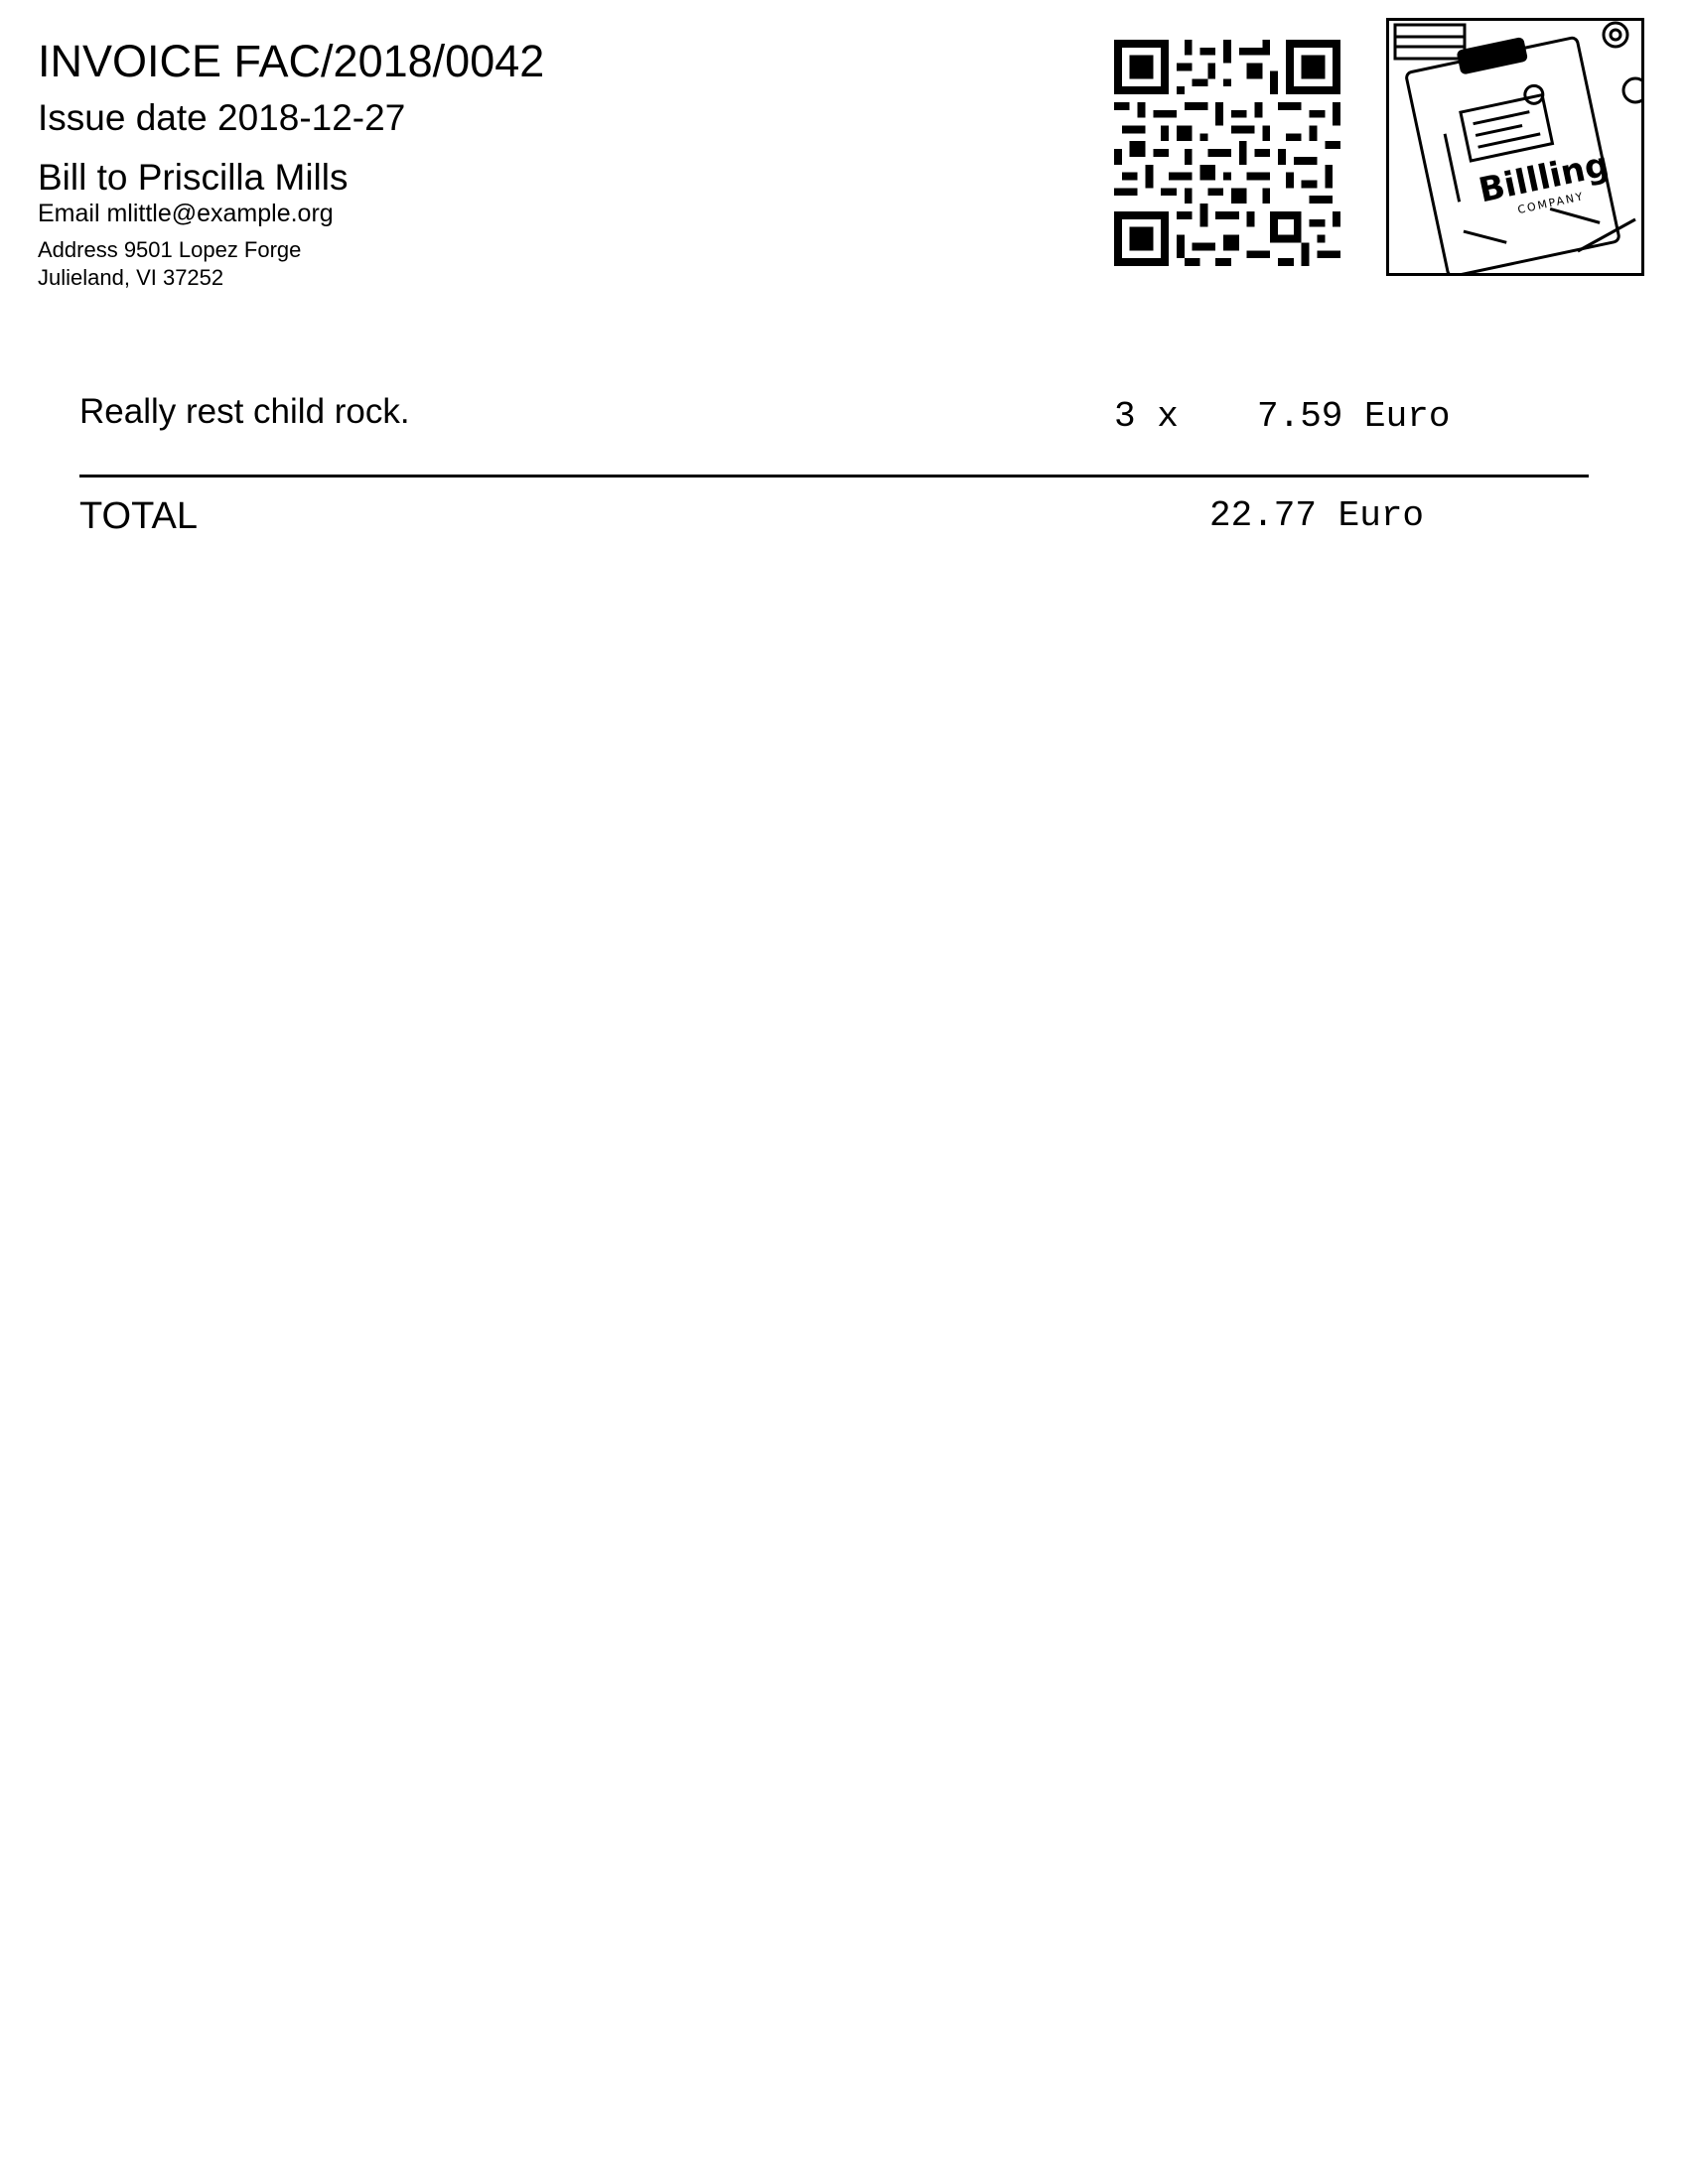 The height and width of the screenshot is (2184, 1688). What do you see at coordinates (291, 61) in the screenshot?
I see `invoice-title: INVOICE FAC/2018/0042` at bounding box center [291, 61].